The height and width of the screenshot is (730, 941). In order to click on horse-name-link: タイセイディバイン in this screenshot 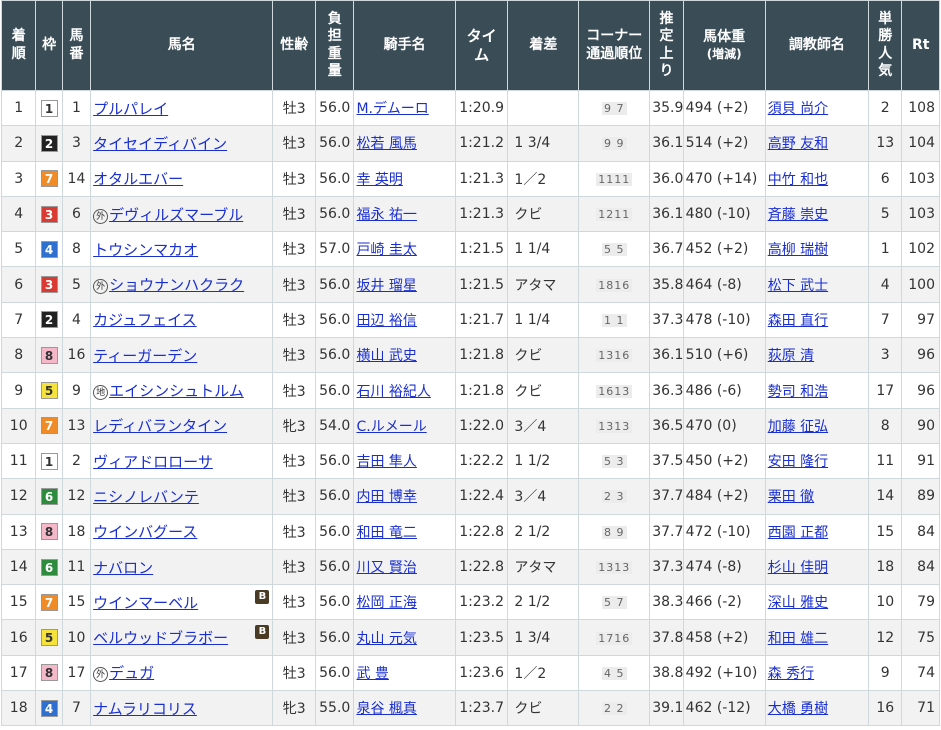, I will do `click(160, 144)`.